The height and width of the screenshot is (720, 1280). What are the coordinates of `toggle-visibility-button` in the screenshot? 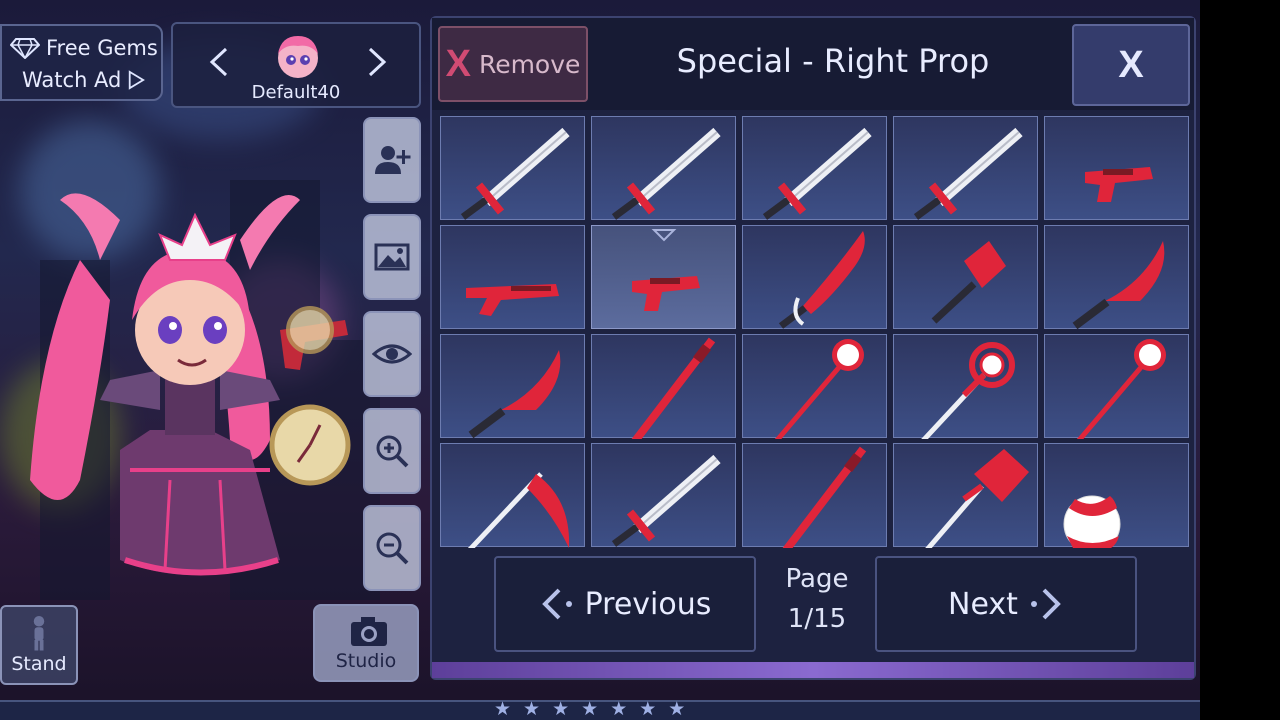 It's located at (392, 354).